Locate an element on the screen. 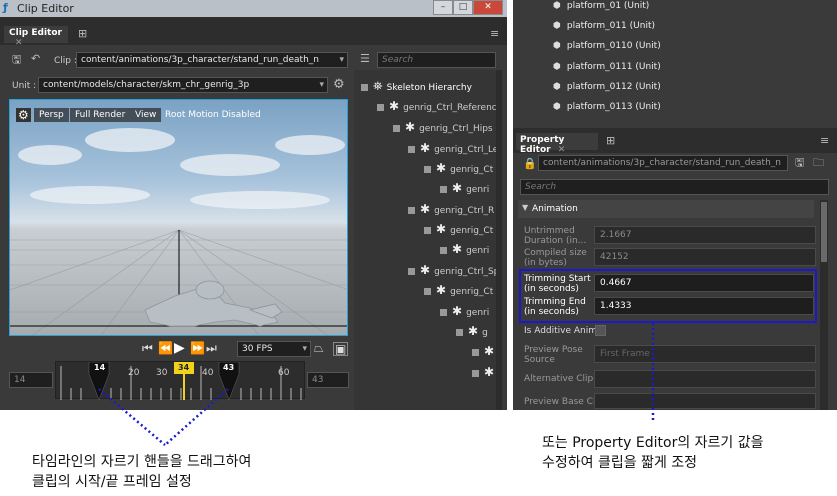 This screenshot has width=837, height=496. scene-list-item: ⬢ platform_0113 (Unit) is located at coordinates (607, 107).